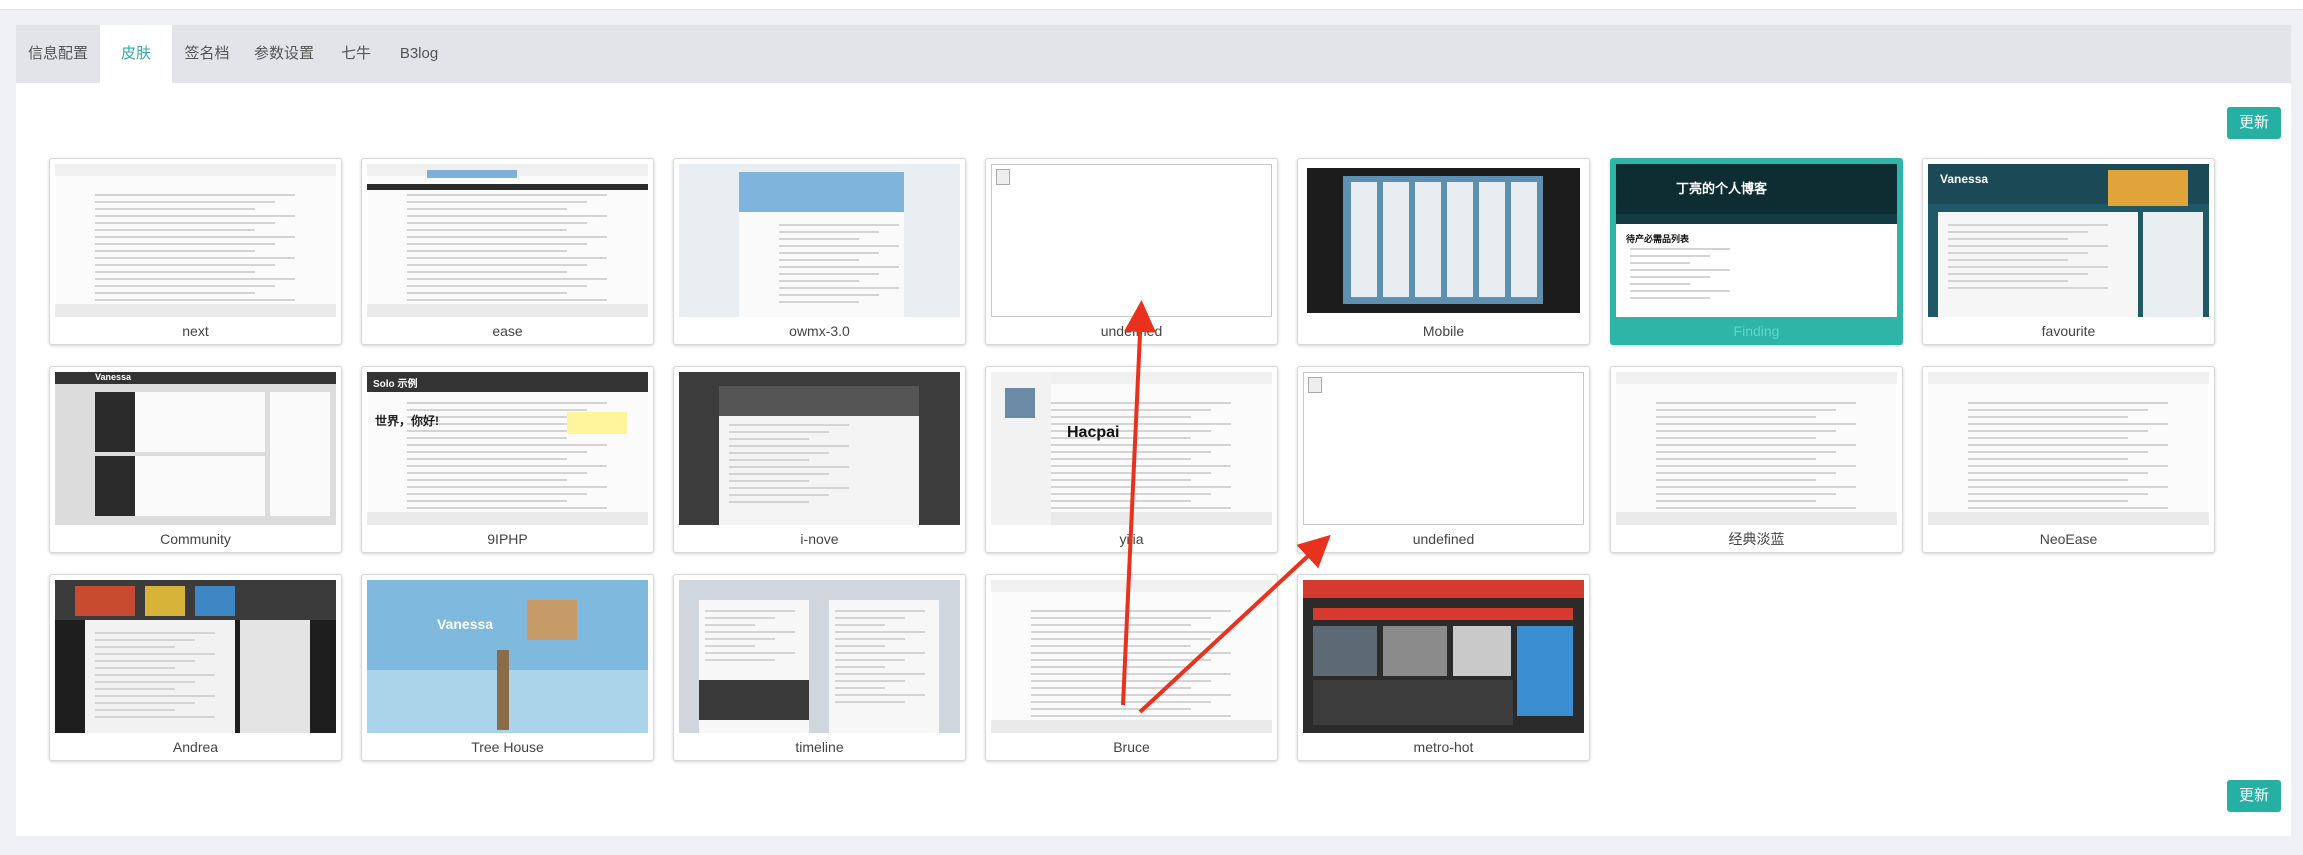  I want to click on thumb-title: Solo 示例, so click(395, 384).